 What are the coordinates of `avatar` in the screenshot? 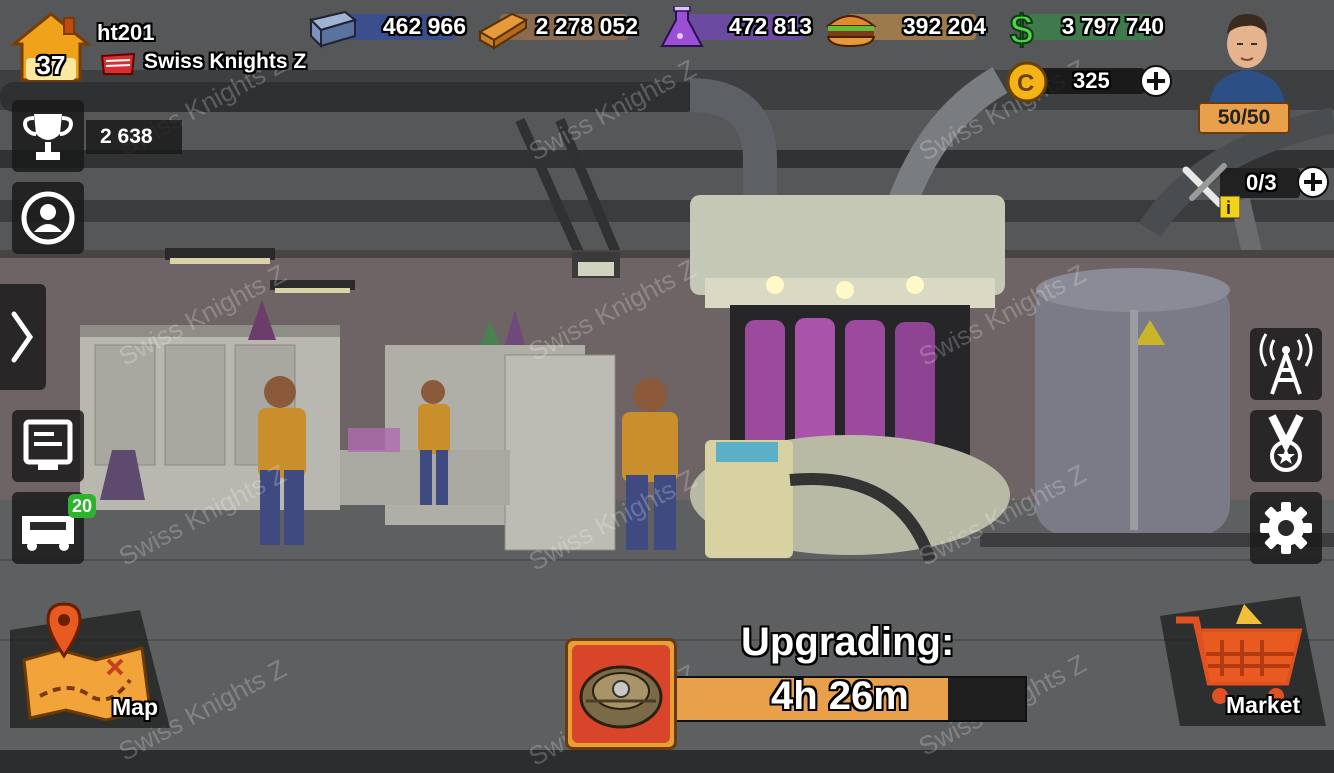 It's located at (1247, 54).